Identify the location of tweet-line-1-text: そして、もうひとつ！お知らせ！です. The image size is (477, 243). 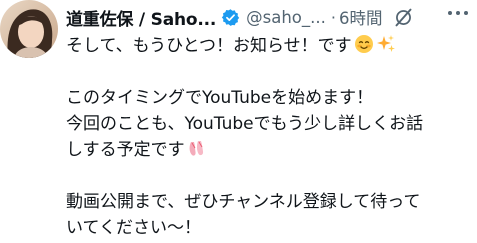
(209, 46).